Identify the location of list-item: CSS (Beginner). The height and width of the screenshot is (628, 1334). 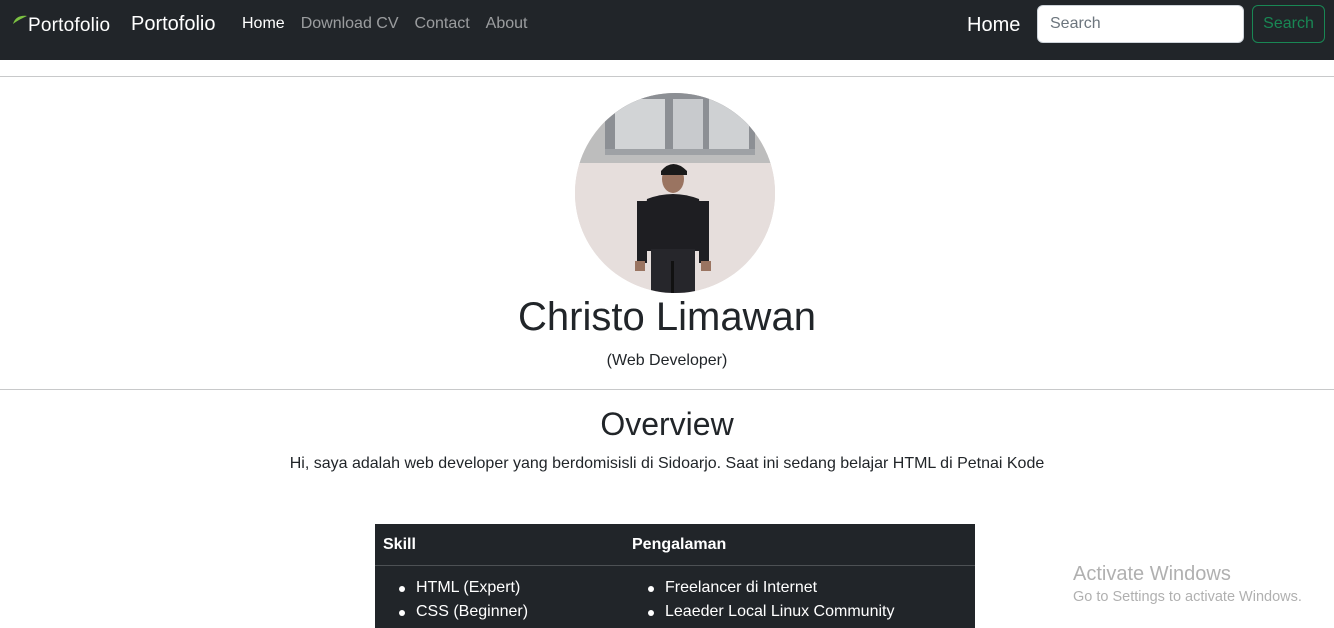
(462, 612).